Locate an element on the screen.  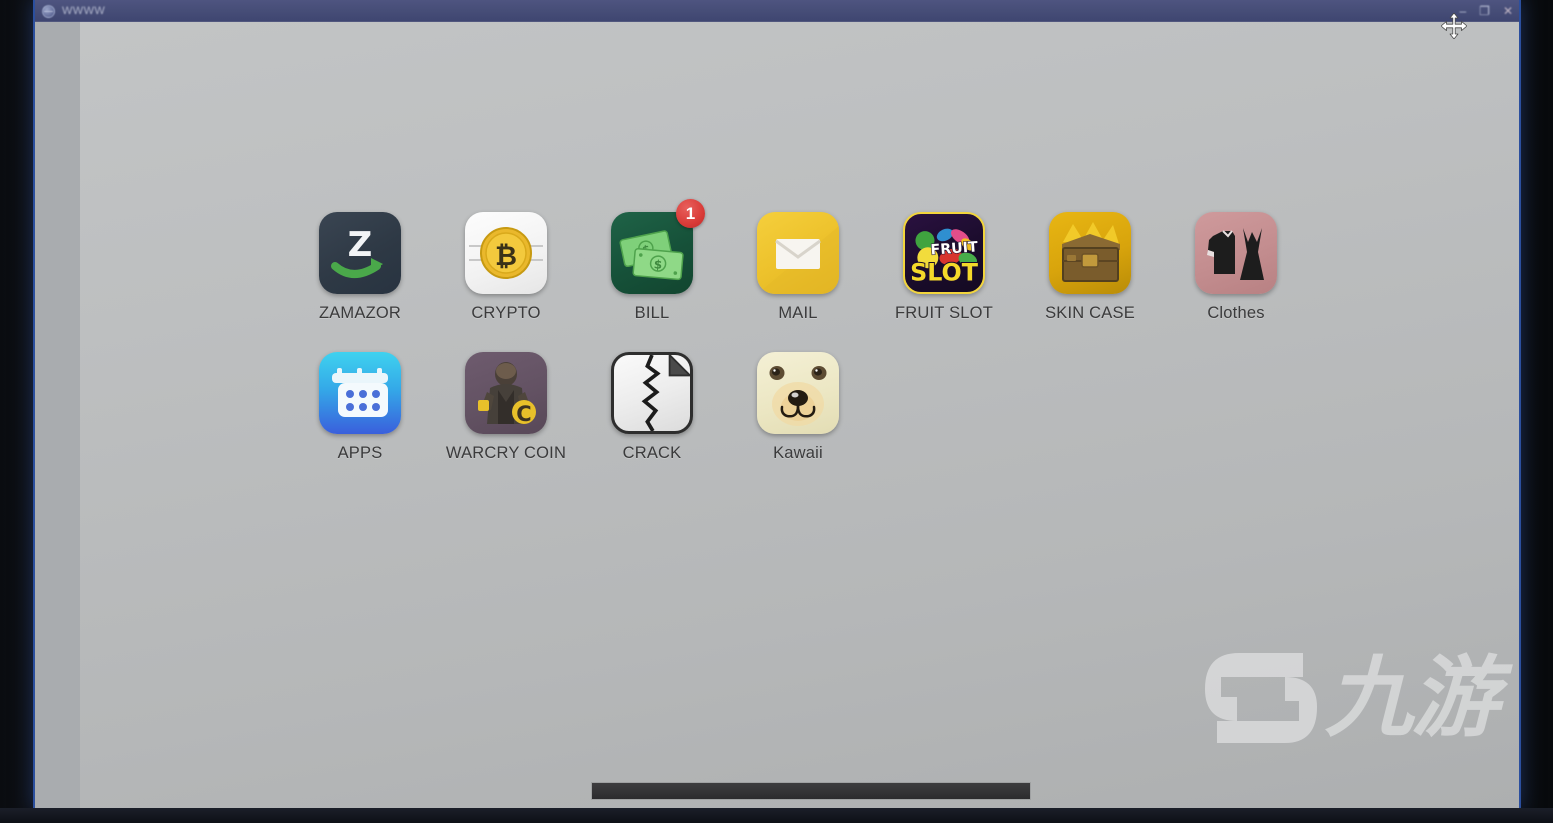
app-icon-wrap: ₿ is located at coordinates (506, 253).